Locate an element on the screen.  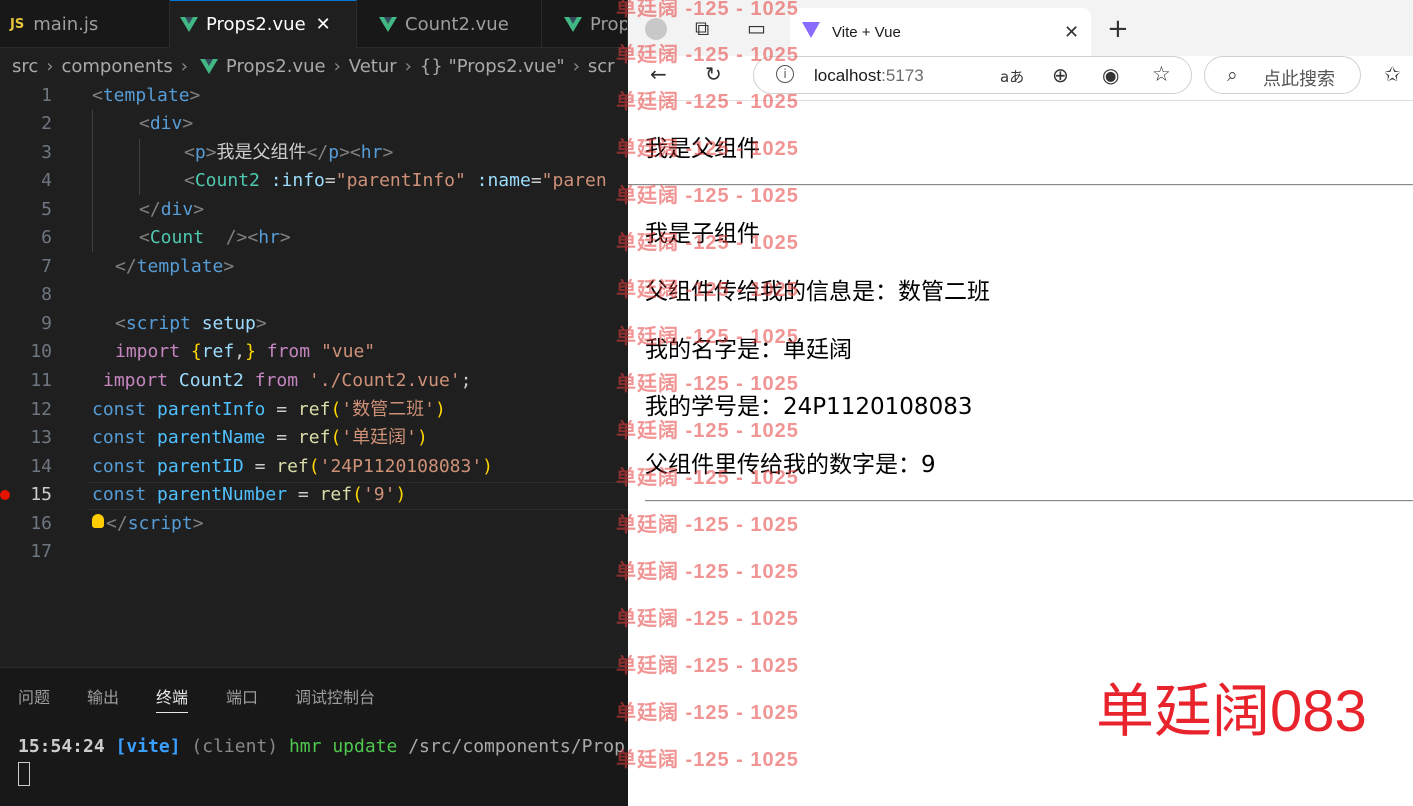
tab-debug-console: 调试控制台 is located at coordinates (335, 696).